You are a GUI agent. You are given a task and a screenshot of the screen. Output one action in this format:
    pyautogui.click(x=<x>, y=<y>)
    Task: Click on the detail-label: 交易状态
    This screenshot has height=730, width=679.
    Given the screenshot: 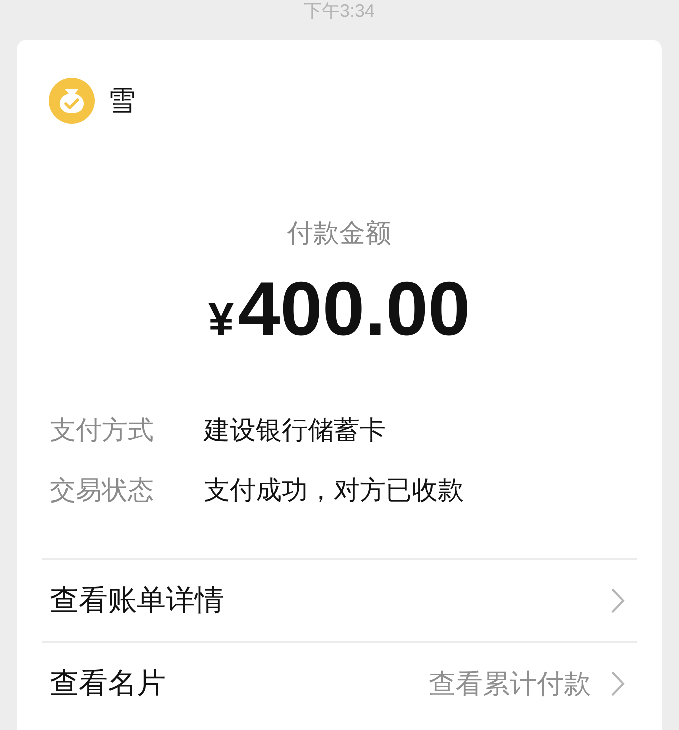 What is the action you would take?
    pyautogui.click(x=102, y=490)
    